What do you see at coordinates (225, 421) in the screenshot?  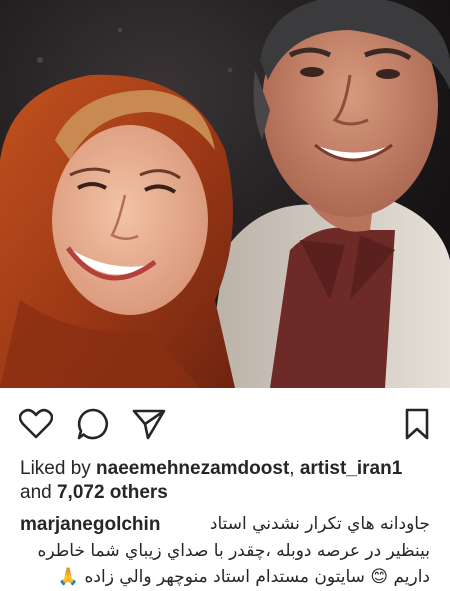 I see `post-action-bar` at bounding box center [225, 421].